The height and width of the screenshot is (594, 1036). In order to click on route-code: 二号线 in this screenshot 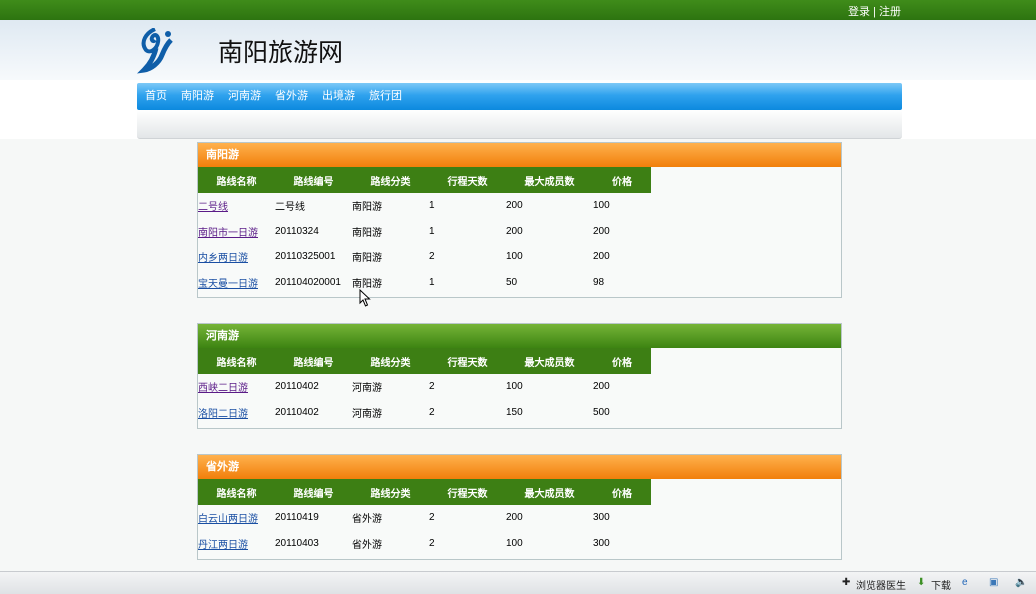, I will do `click(290, 208)`.